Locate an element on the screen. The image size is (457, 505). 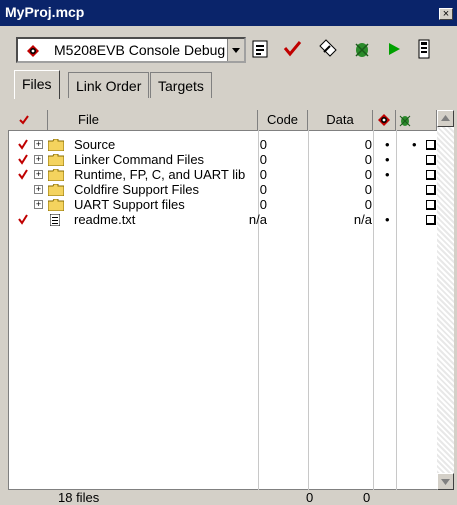
close-button: × is located at coordinates (446, 14).